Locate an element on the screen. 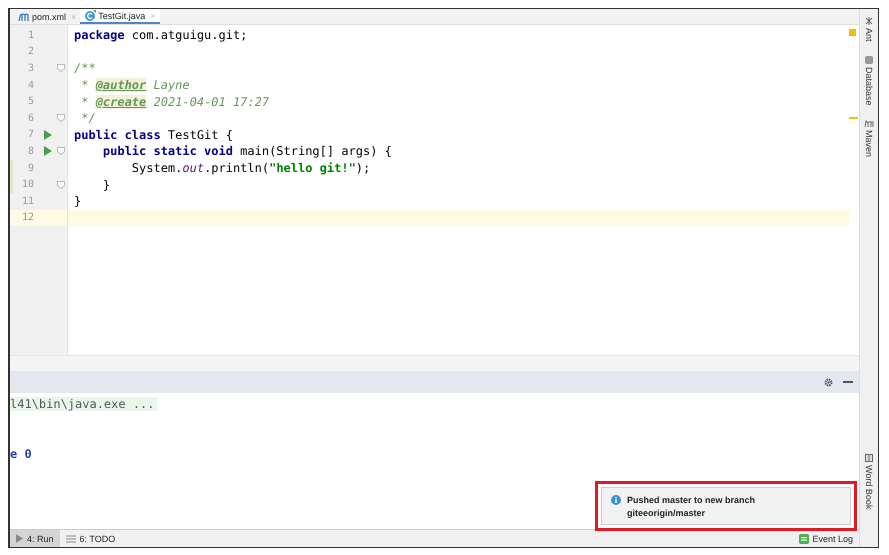  code-line: * @author Layne is located at coordinates (135, 85).